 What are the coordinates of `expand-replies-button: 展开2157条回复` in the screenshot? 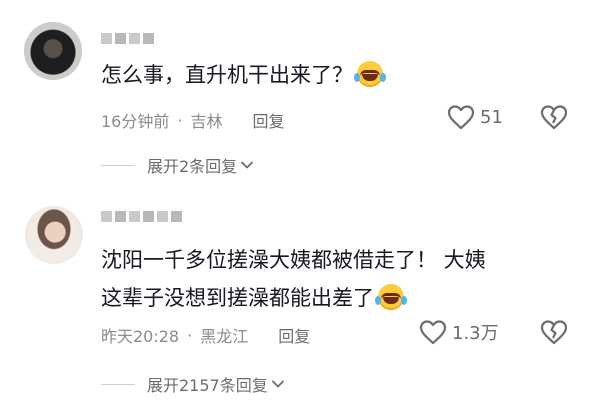 It's located at (193, 384).